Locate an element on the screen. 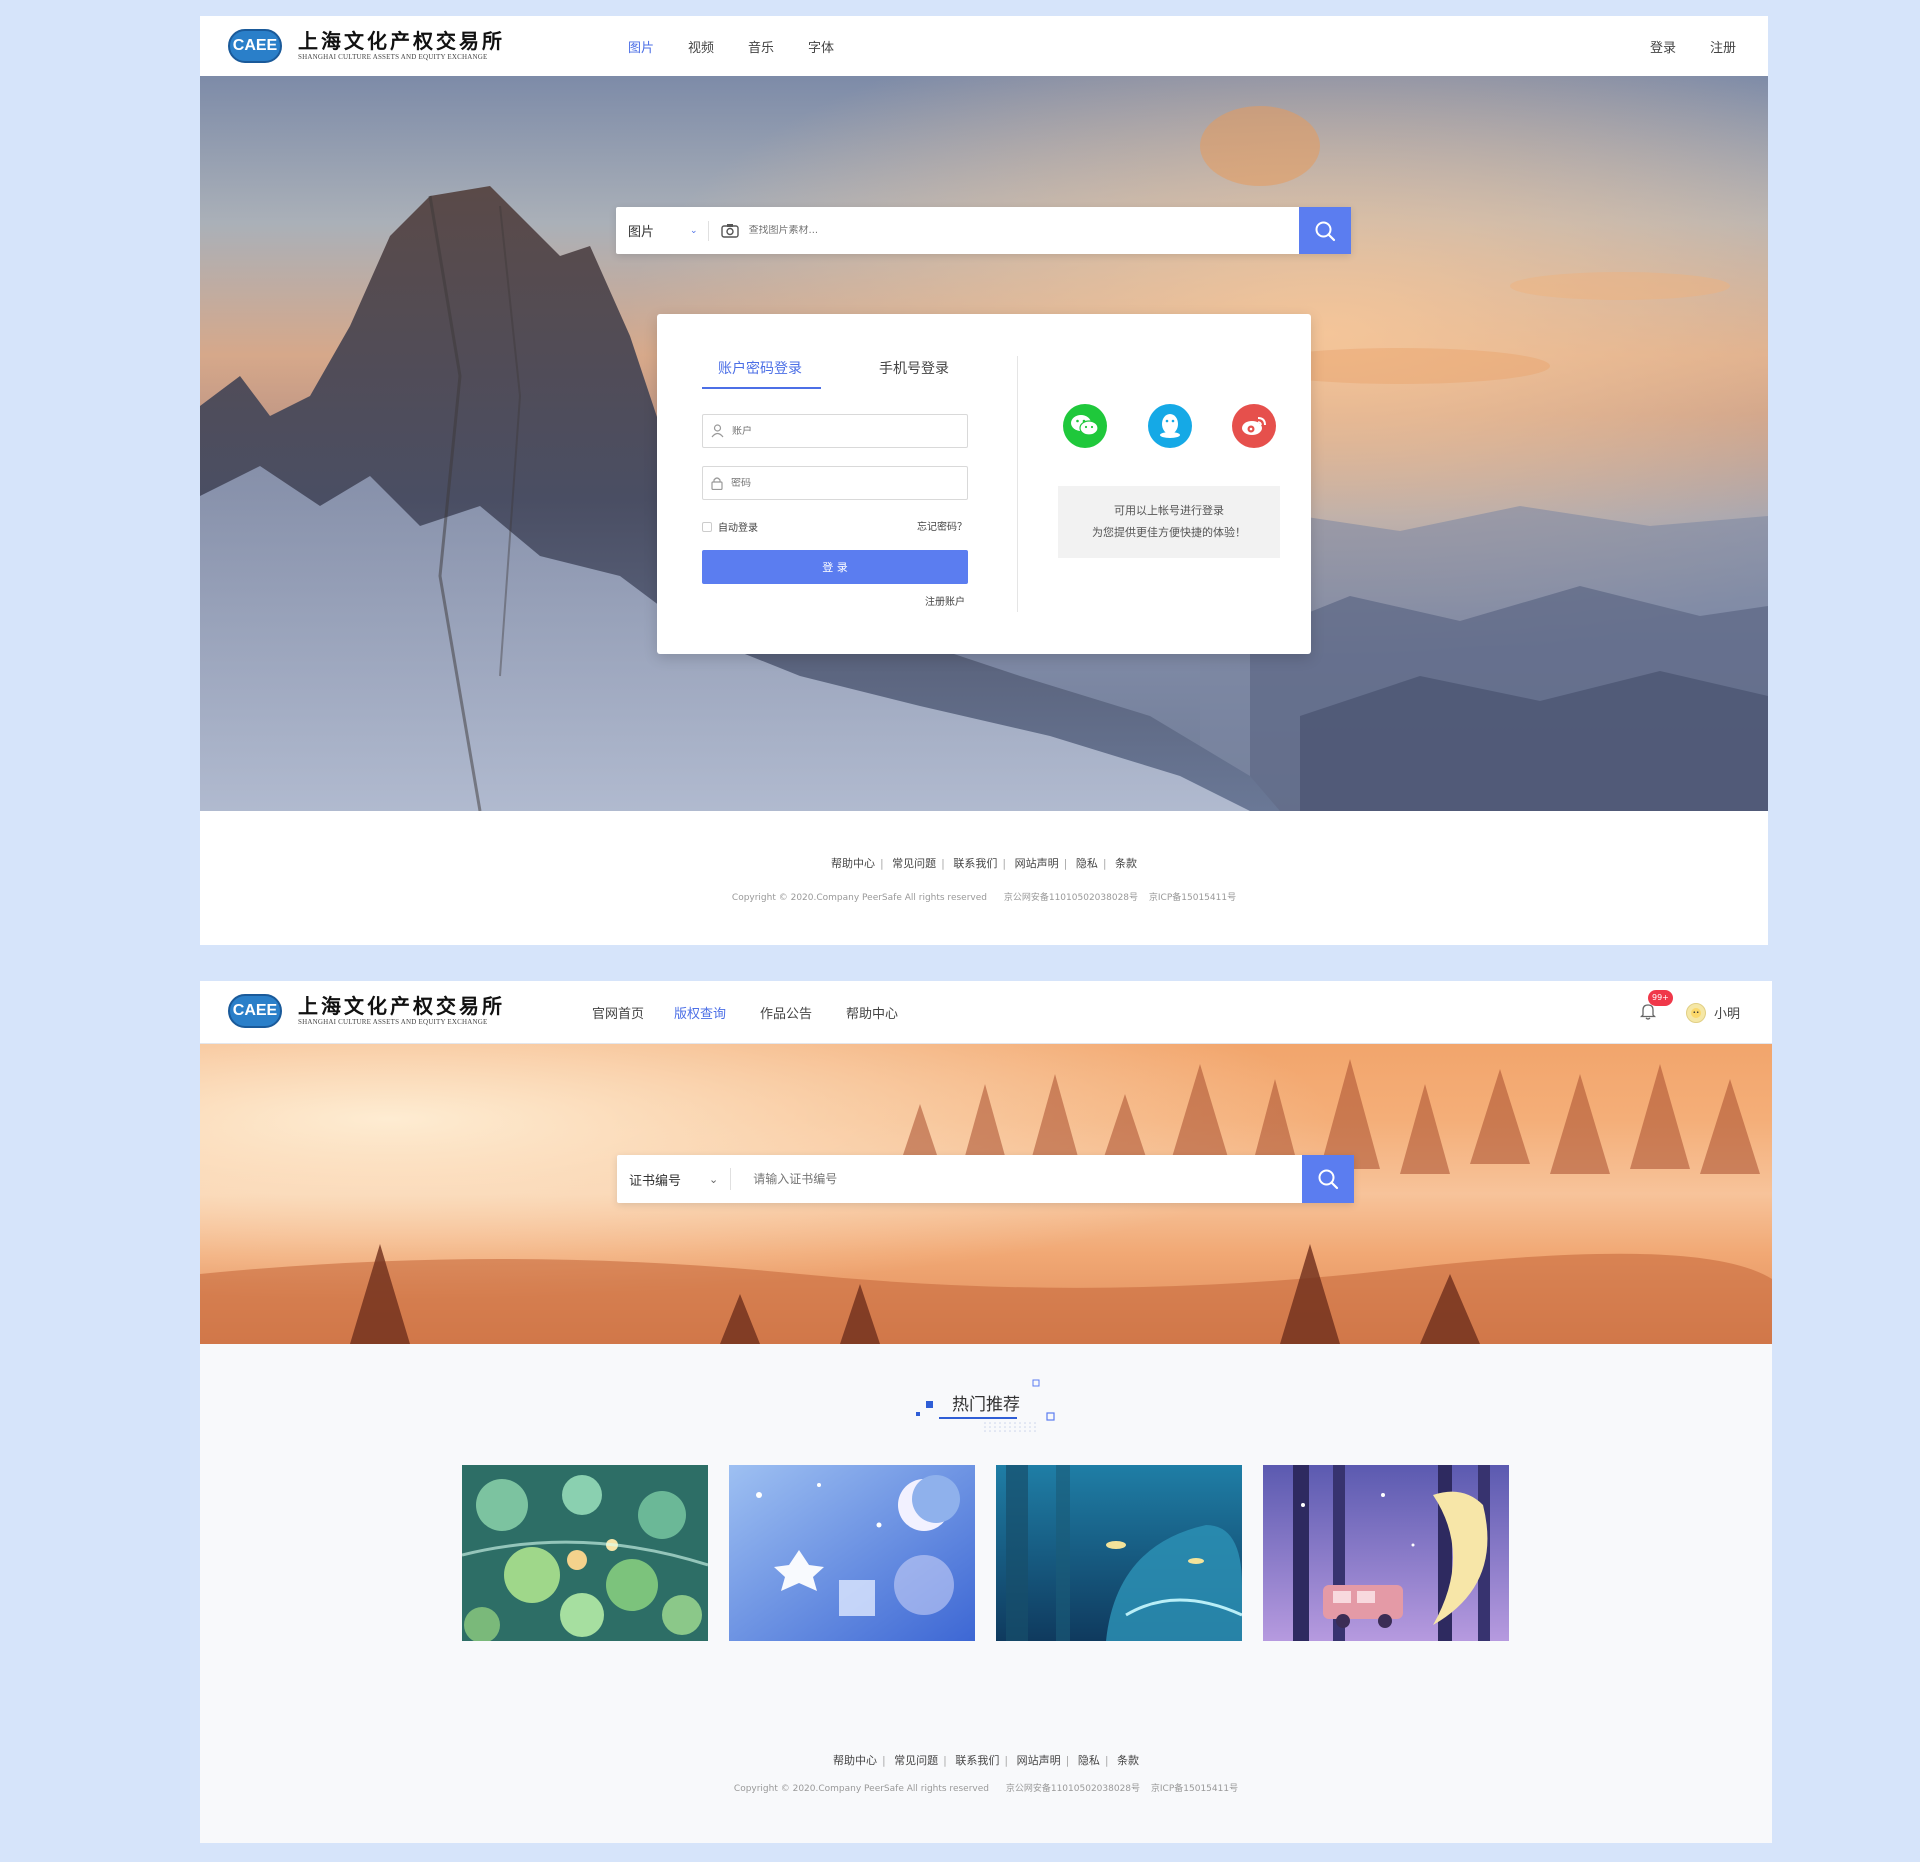 Image resolution: width=1920 pixels, height=1862 pixels. image-search-bar: 图片 ⌄ is located at coordinates (983, 230).